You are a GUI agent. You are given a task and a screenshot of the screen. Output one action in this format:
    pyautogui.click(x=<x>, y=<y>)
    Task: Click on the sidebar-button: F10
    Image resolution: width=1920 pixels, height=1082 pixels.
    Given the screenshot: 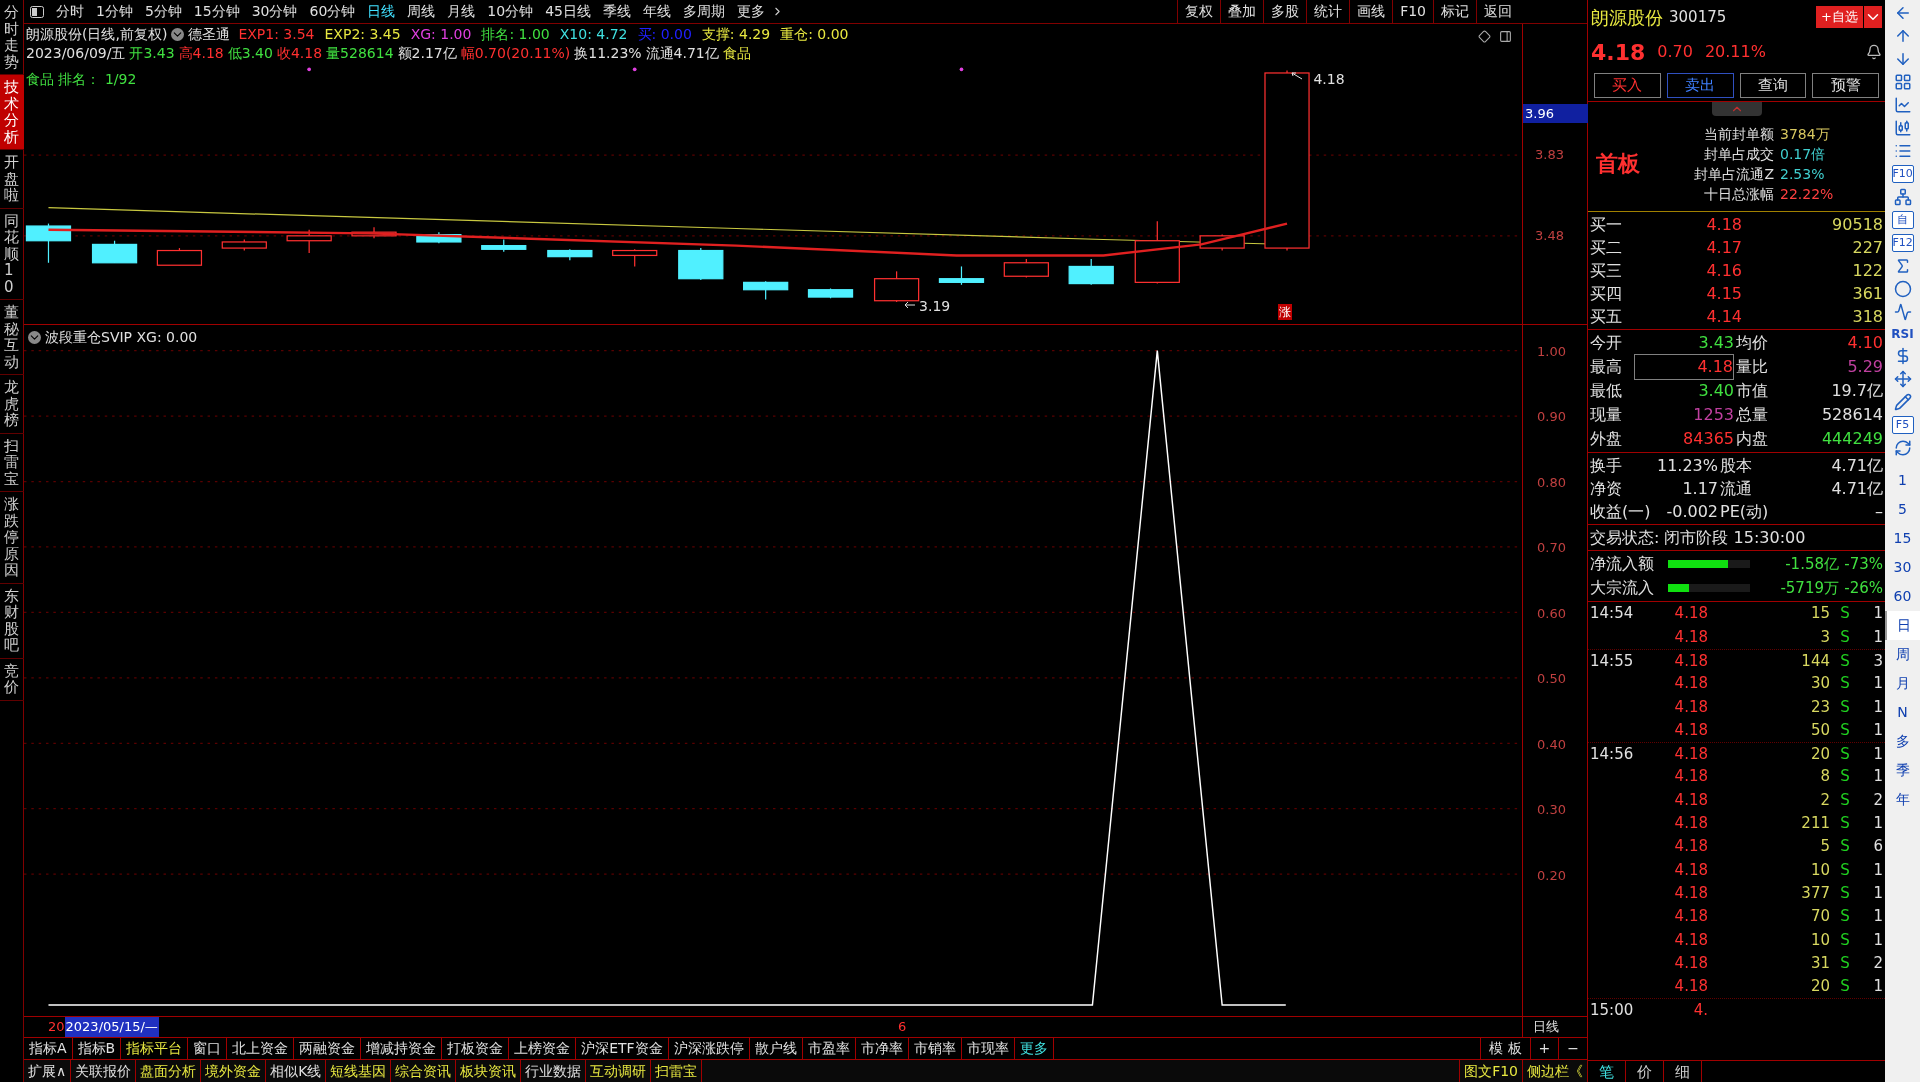 What is the action you would take?
    pyautogui.click(x=1902, y=174)
    